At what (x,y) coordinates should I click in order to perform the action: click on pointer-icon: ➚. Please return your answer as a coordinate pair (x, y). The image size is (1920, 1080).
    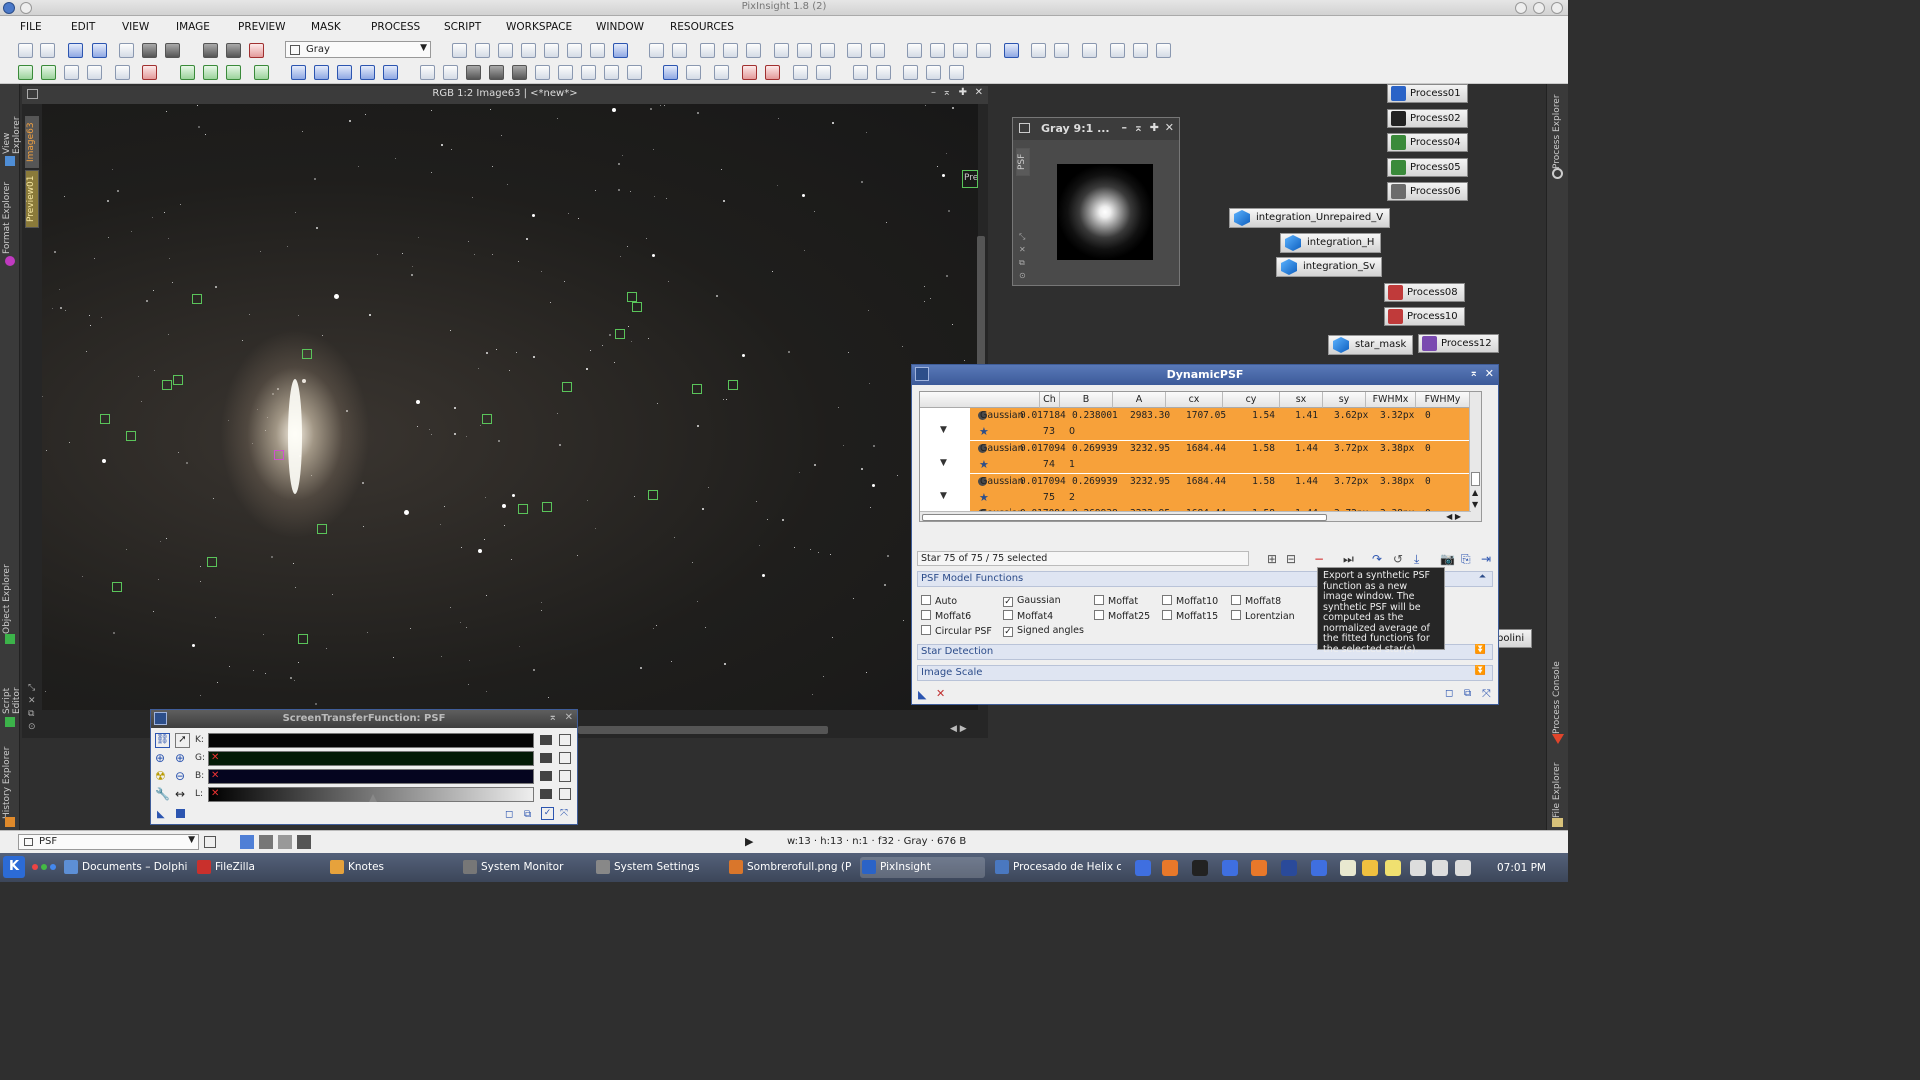
    Looking at the image, I should click on (182, 740).